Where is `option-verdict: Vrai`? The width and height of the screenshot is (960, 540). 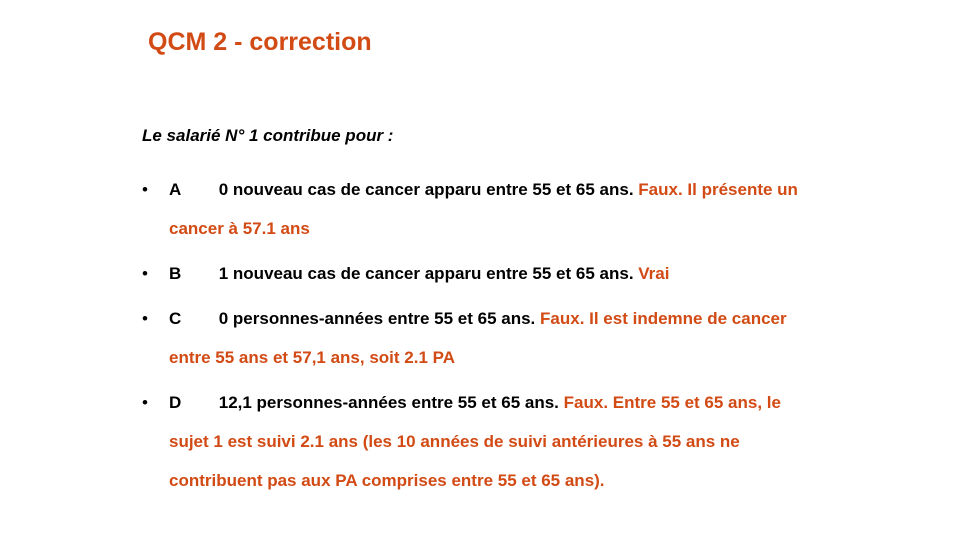
option-verdict: Vrai is located at coordinates (654, 273).